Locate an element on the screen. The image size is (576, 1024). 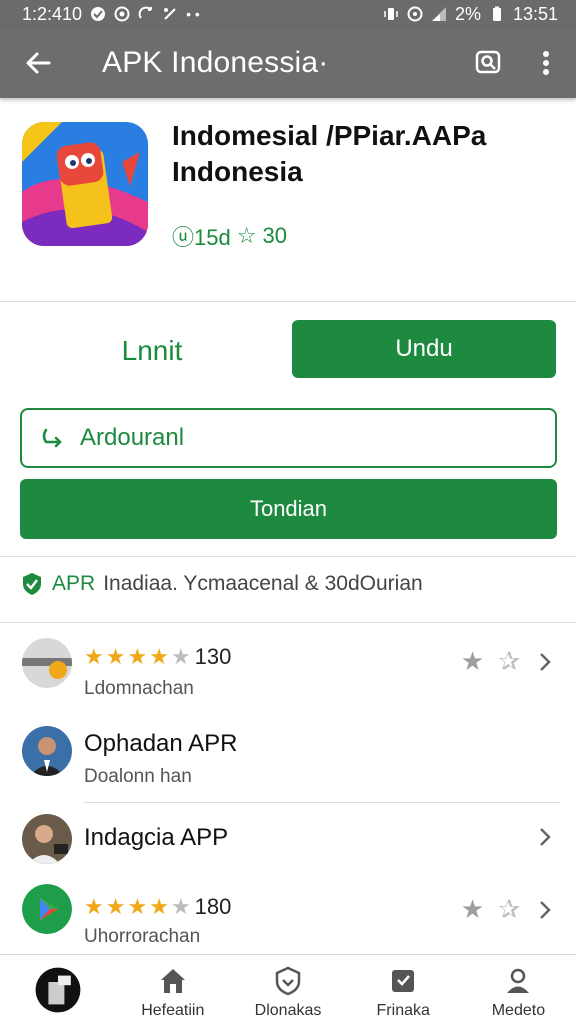
back-button is located at coordinates (38, 63).